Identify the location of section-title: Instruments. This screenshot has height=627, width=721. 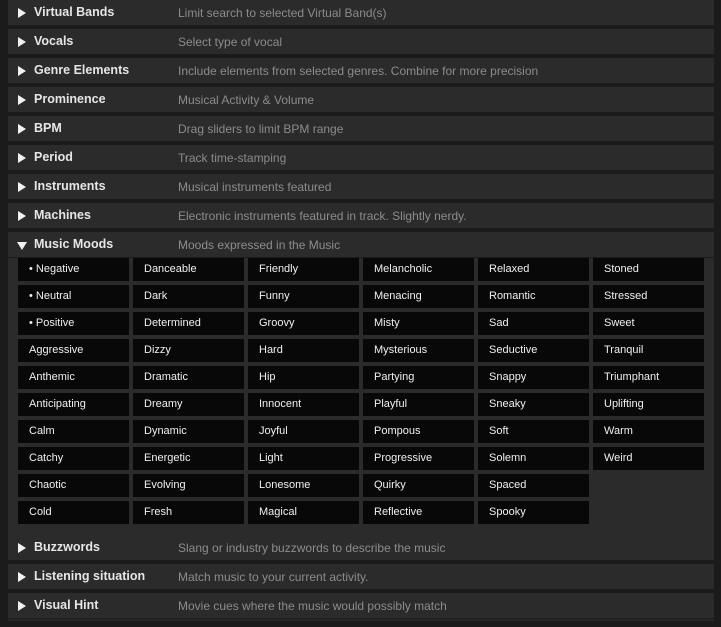
(70, 186).